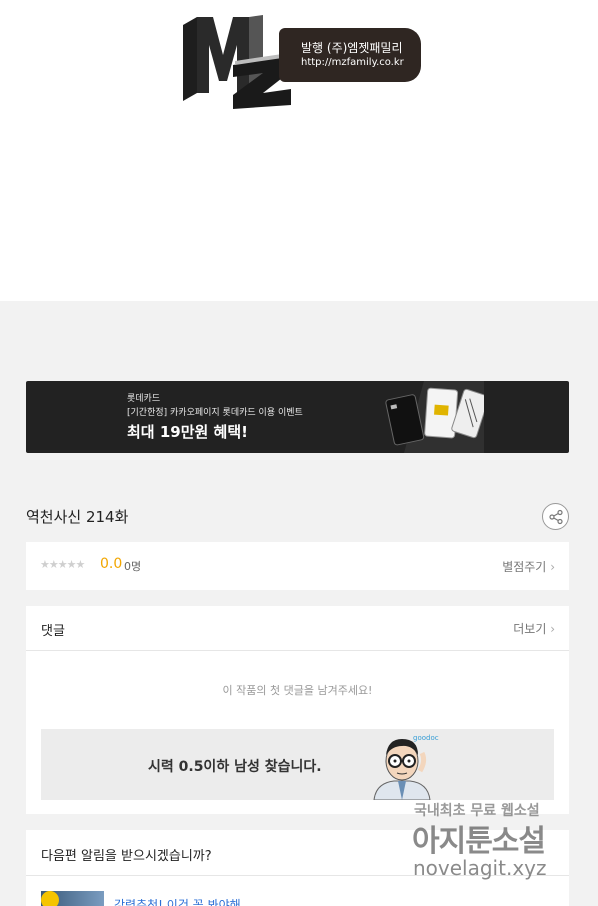 The width and height of the screenshot is (598, 906). Describe the element at coordinates (530, 629) in the screenshot. I see `comments-more-label: 더보기` at that location.